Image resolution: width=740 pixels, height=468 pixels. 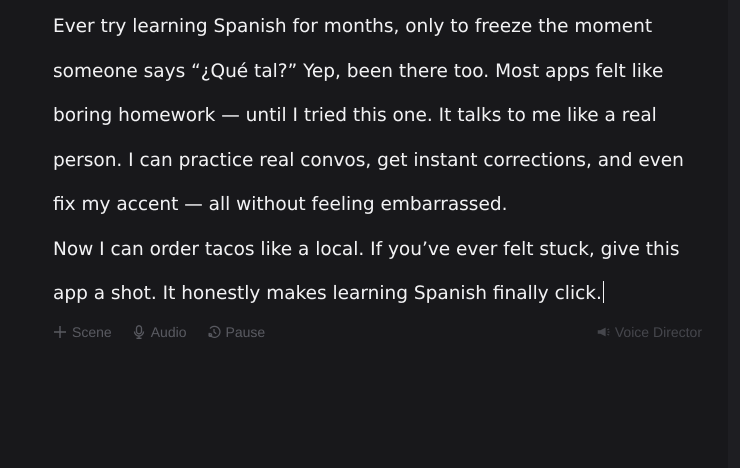 What do you see at coordinates (82, 332) in the screenshot?
I see `scene-button: Scene` at bounding box center [82, 332].